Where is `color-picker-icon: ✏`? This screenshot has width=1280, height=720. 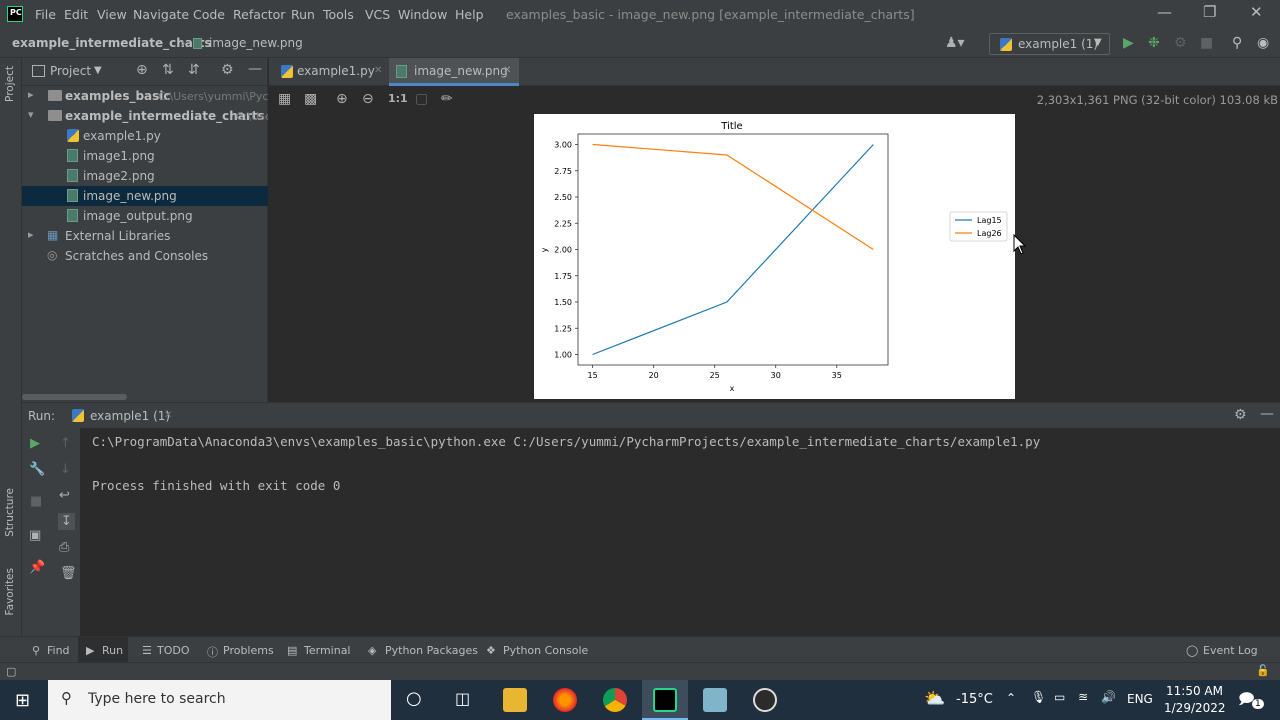 color-picker-icon: ✏ is located at coordinates (447, 99).